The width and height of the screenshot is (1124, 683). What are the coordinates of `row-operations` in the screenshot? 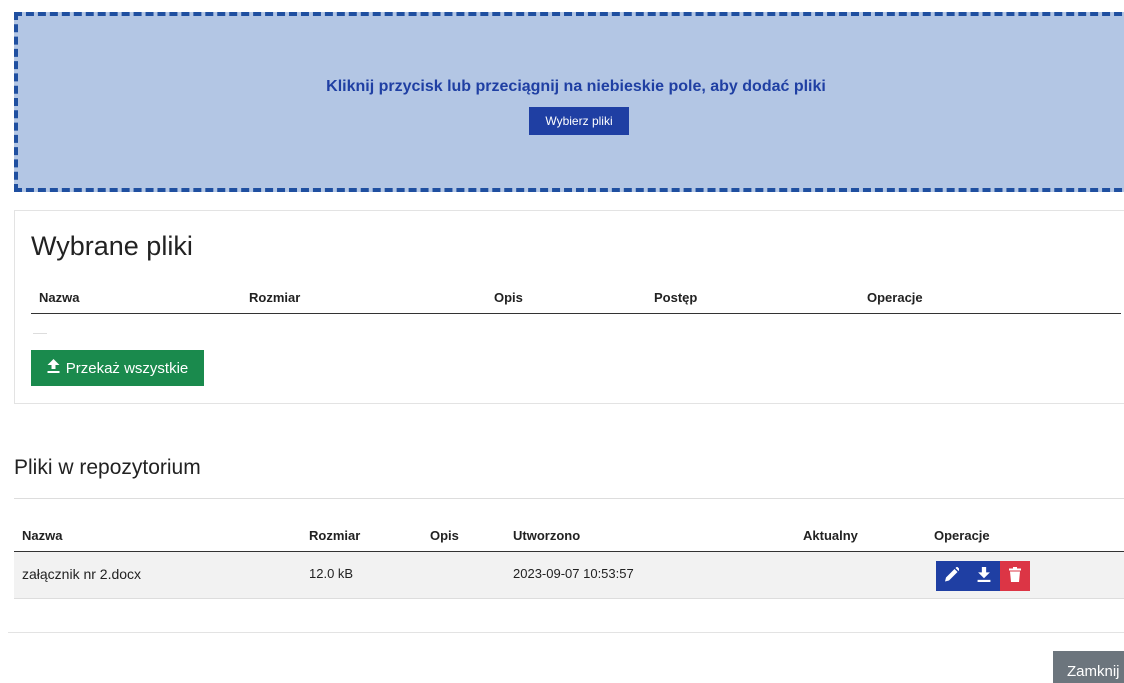 It's located at (983, 576).